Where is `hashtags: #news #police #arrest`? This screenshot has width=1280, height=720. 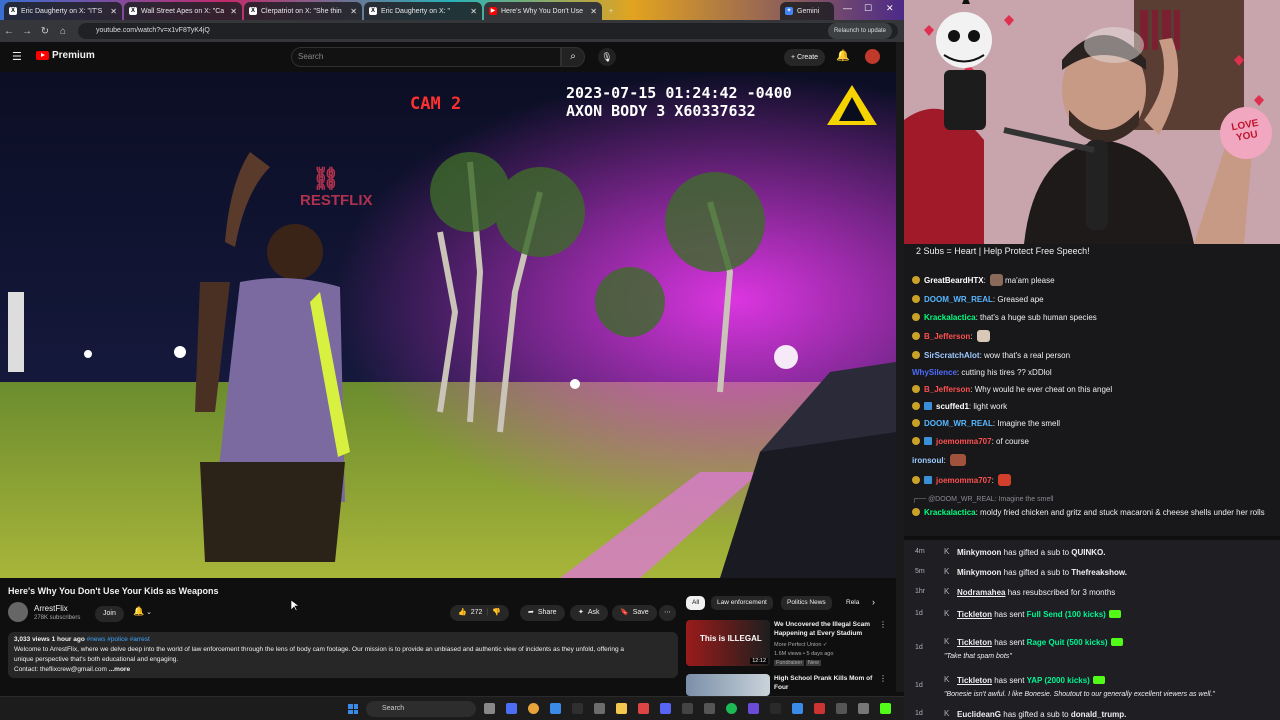
hashtags: #news #police #arrest is located at coordinates (118, 639).